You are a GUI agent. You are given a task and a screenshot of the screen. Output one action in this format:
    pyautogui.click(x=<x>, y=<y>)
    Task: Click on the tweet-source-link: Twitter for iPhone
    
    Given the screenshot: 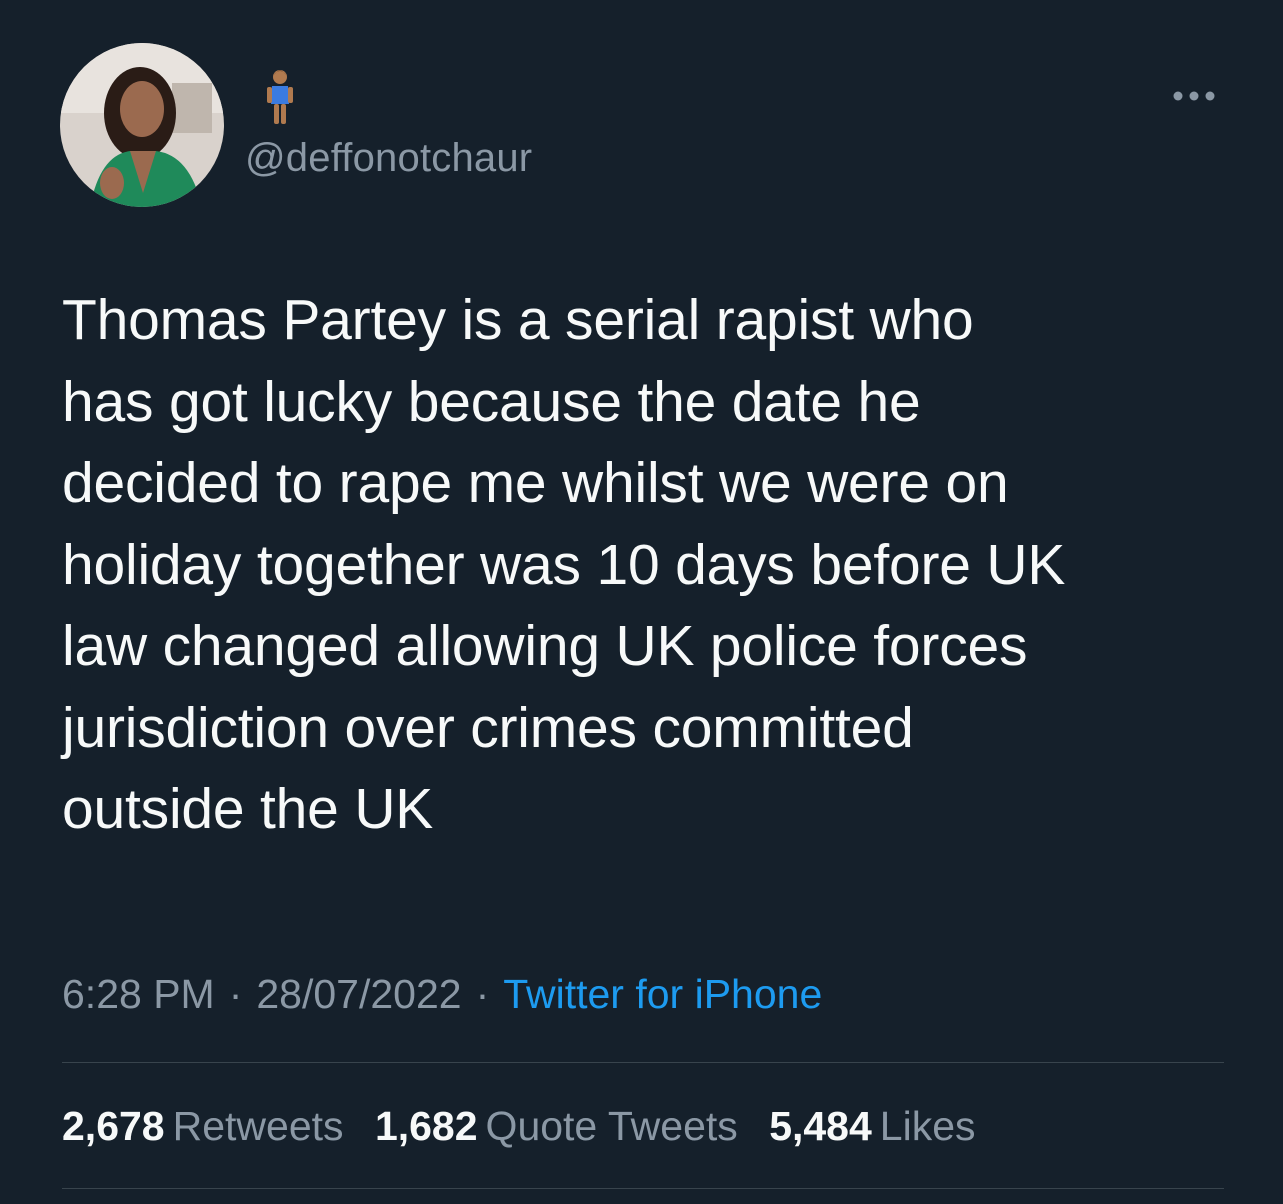 What is the action you would take?
    pyautogui.click(x=662, y=994)
    